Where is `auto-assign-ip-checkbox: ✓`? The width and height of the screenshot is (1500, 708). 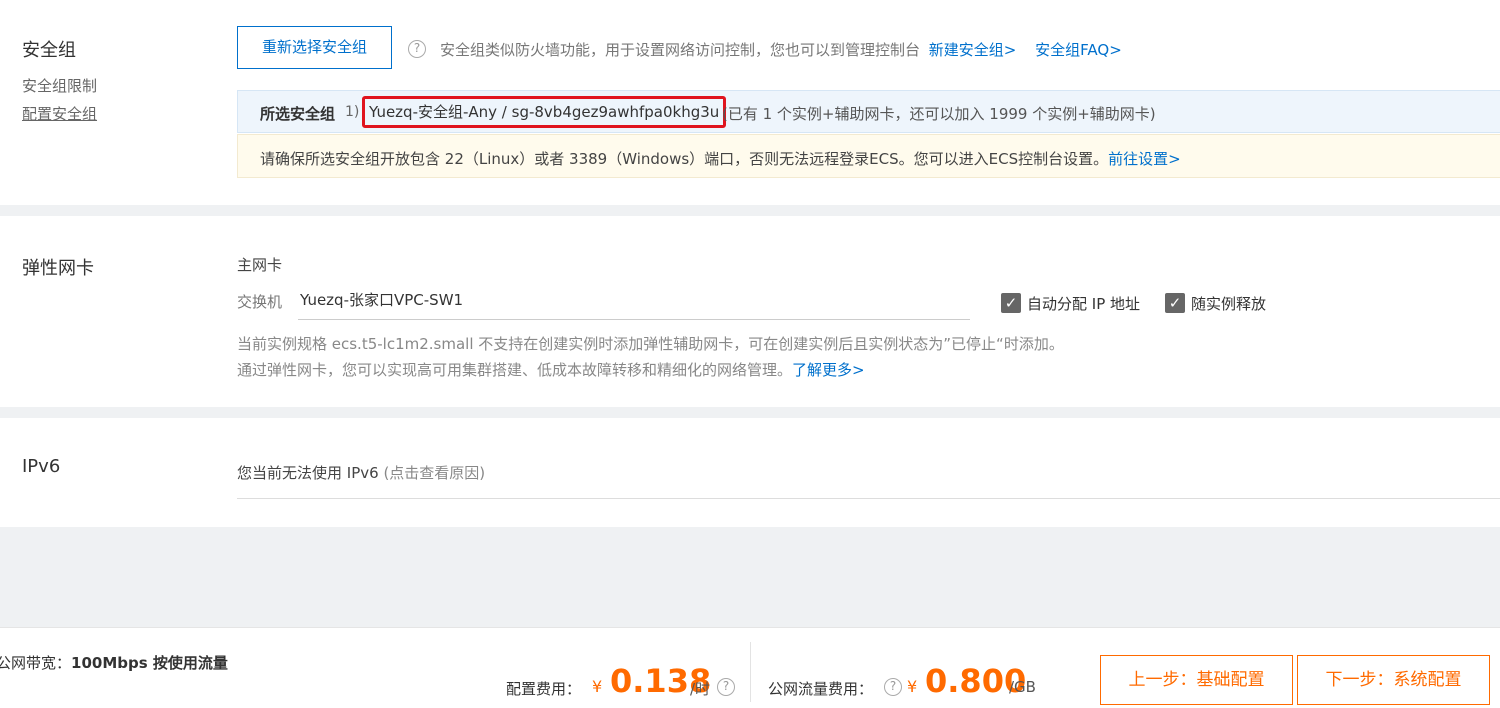 auto-assign-ip-checkbox: ✓ is located at coordinates (1011, 303).